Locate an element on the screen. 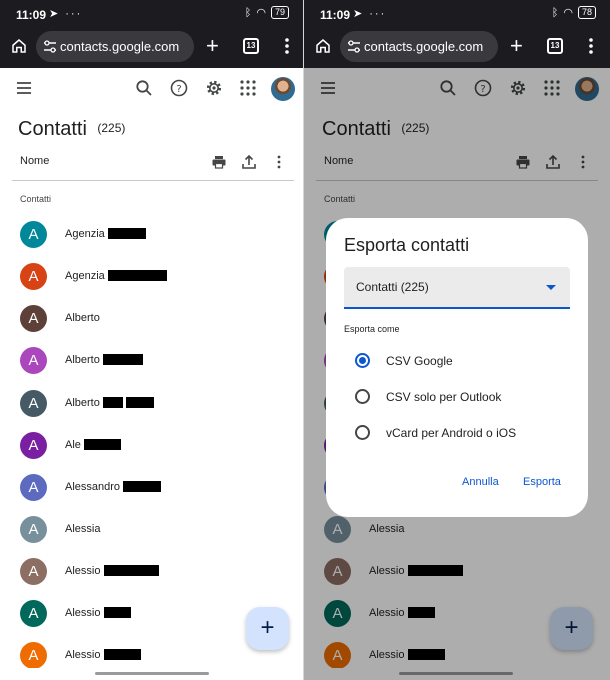 This screenshot has width=610, height=680. status-icons: ᛒ ◠ 79 is located at coordinates (267, 12).